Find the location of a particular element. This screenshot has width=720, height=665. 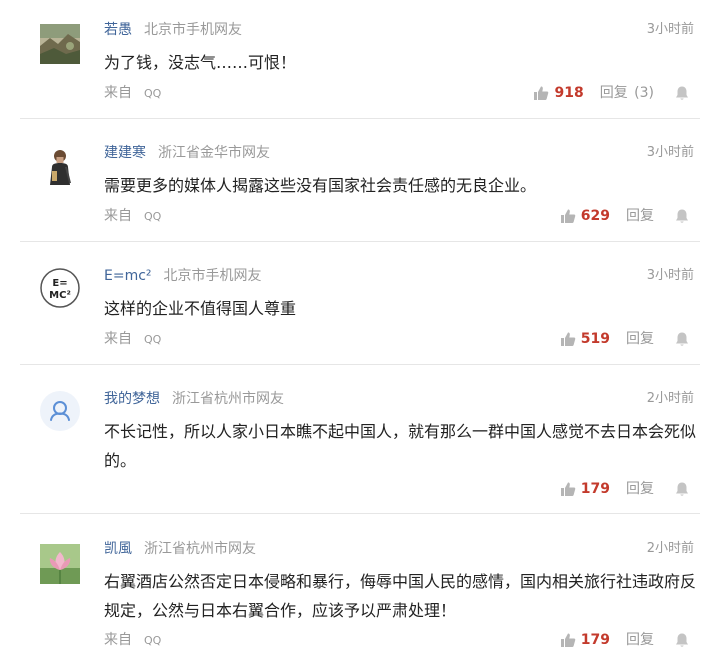

like-count: 519 is located at coordinates (595, 339).